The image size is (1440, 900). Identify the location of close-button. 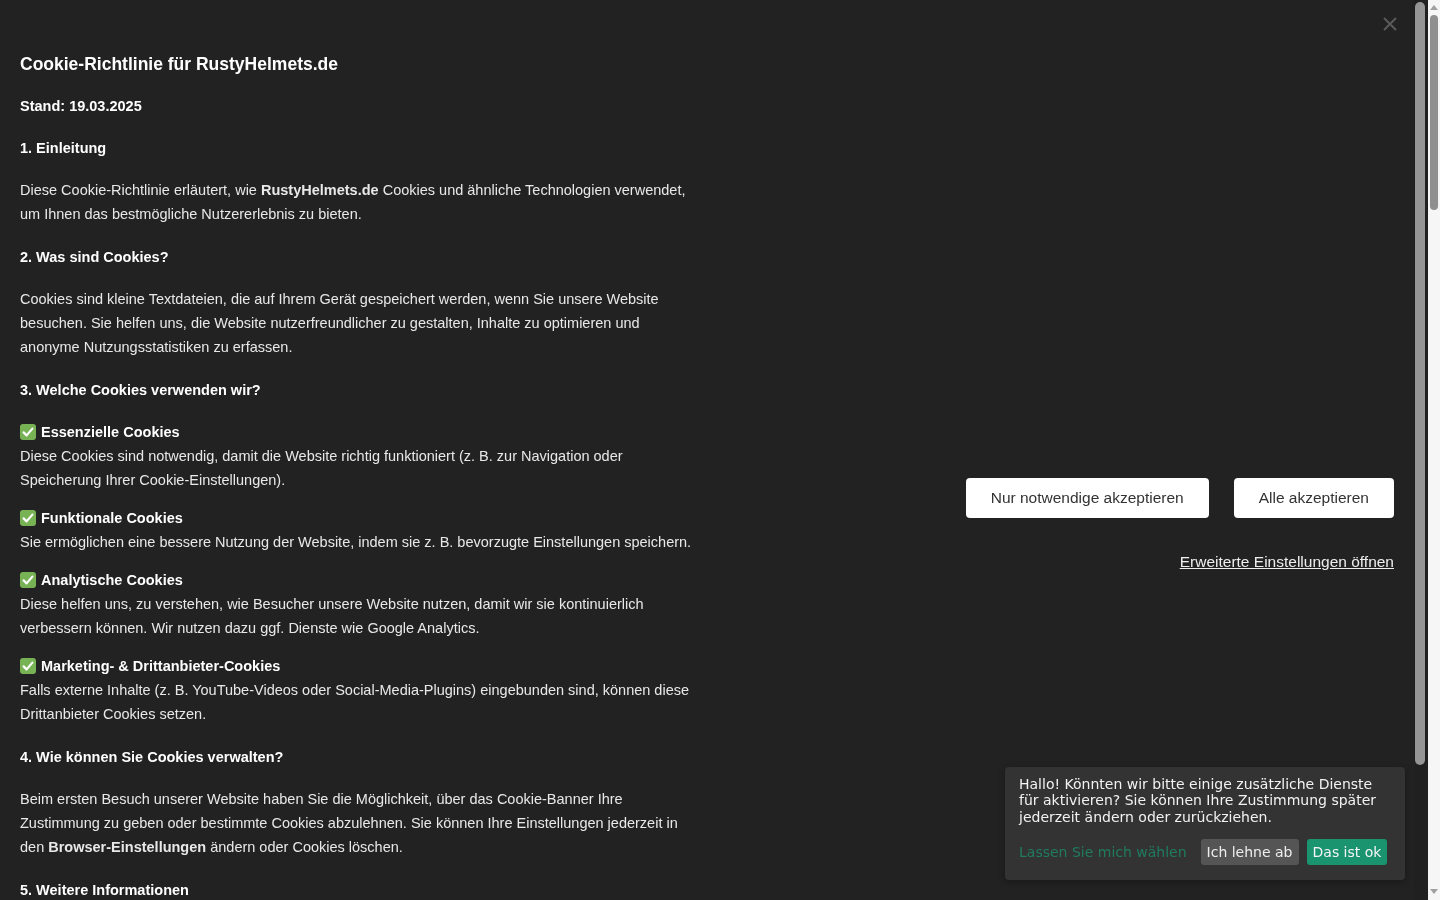
(1390, 24).